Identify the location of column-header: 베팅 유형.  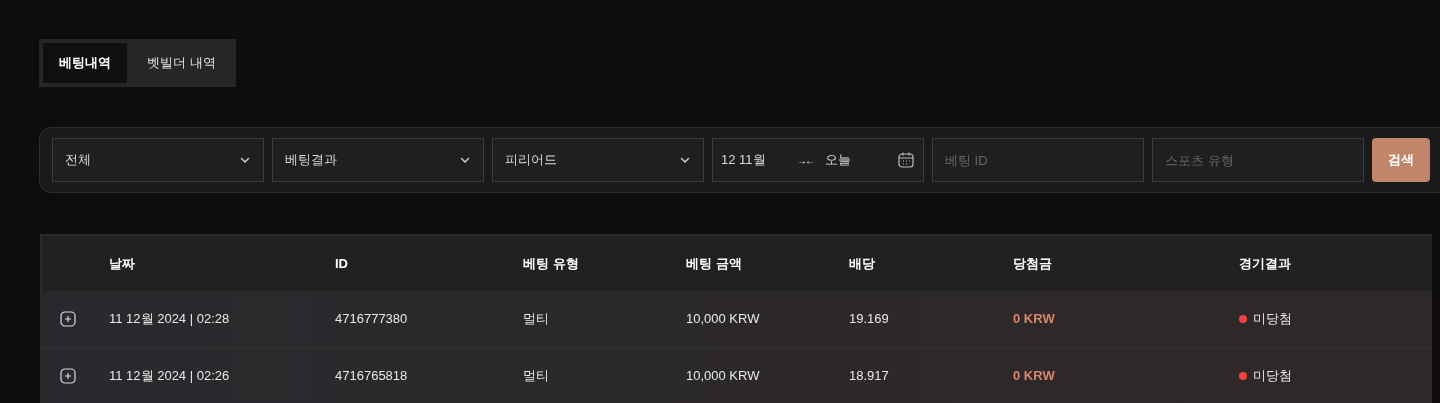
(551, 263).